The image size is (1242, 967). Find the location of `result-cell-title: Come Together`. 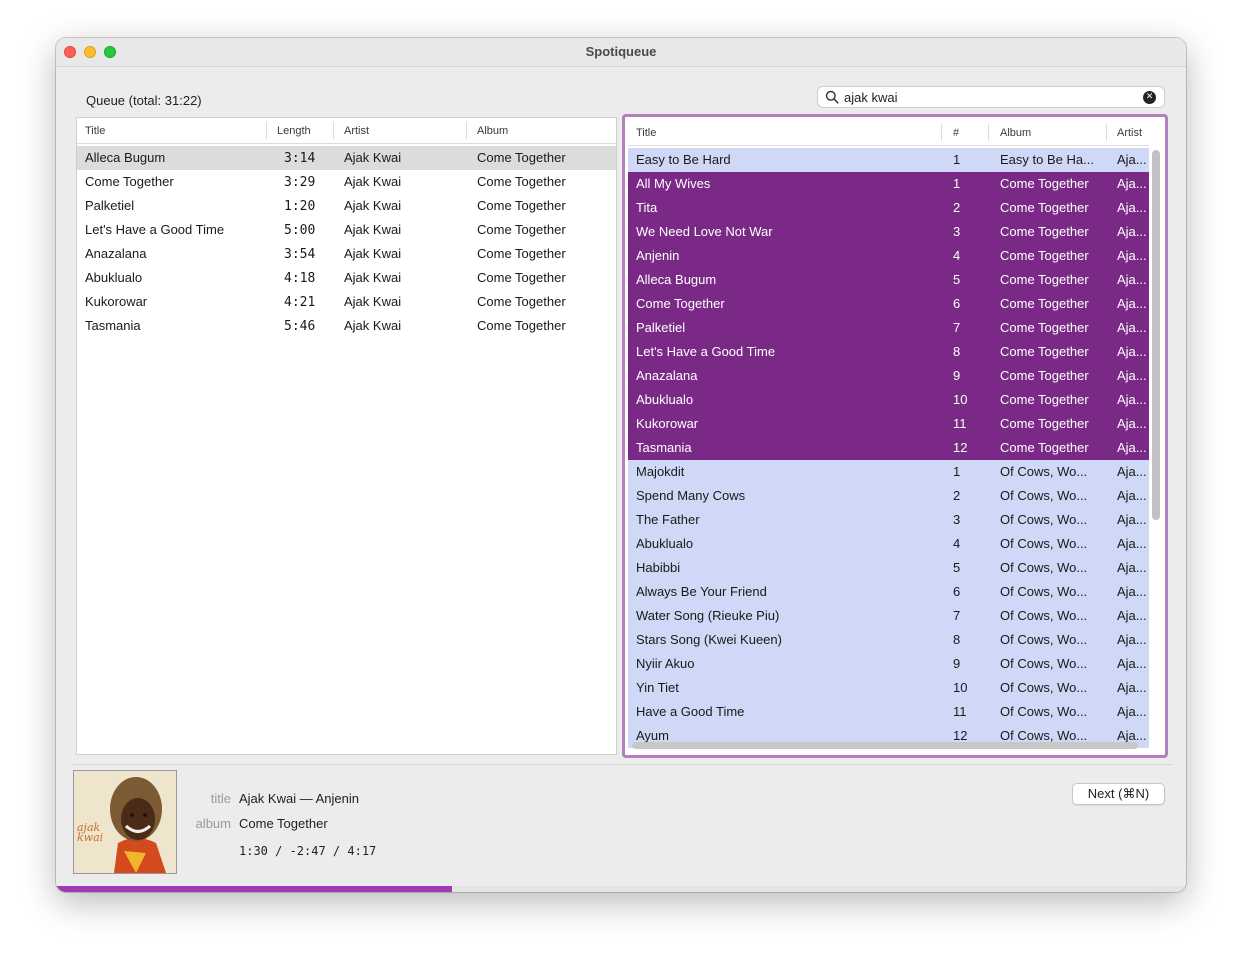

result-cell-title: Come Together is located at coordinates (680, 303).